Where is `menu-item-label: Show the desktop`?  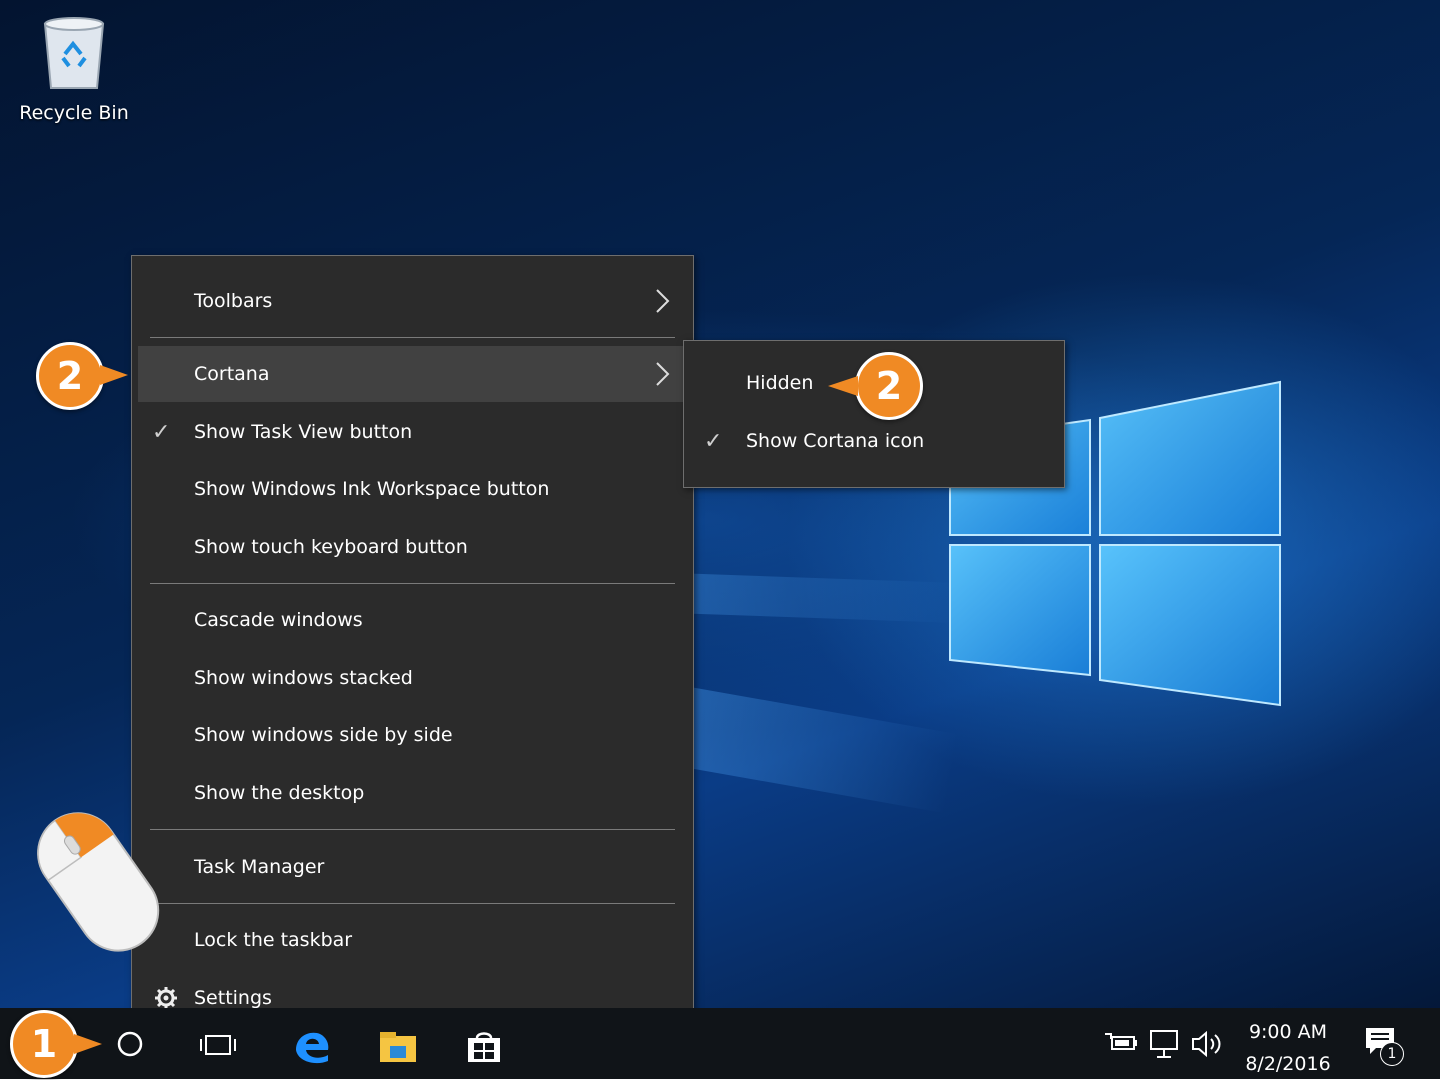
menu-item-label: Show the desktop is located at coordinates (279, 793).